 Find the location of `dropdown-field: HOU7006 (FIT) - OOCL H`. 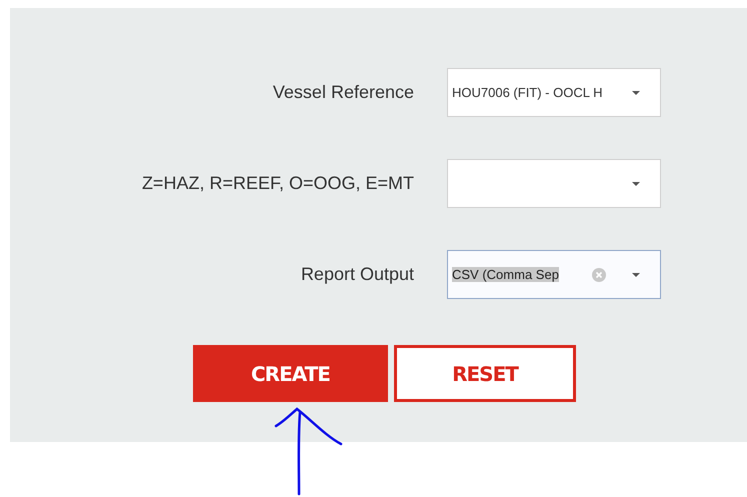

dropdown-field: HOU7006 (FIT) - OOCL H is located at coordinates (554, 92).